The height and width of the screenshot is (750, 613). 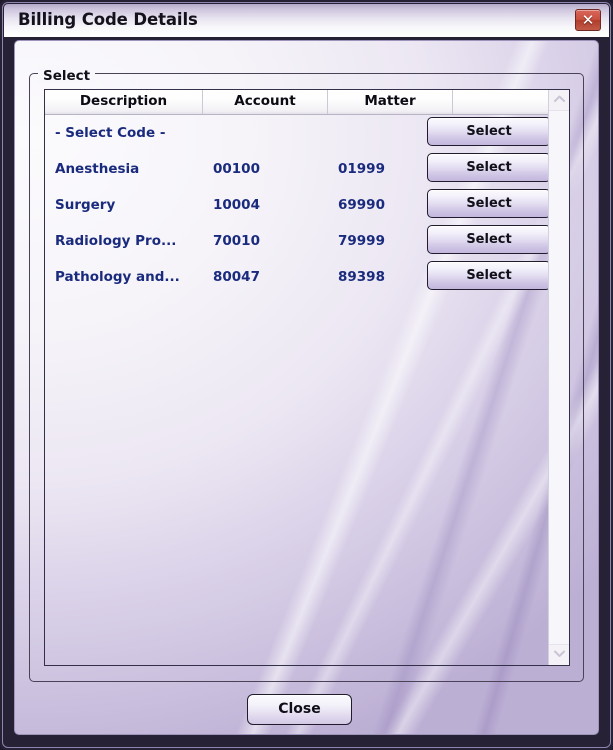 I want to click on close-window-button: ✕, so click(x=588, y=20).